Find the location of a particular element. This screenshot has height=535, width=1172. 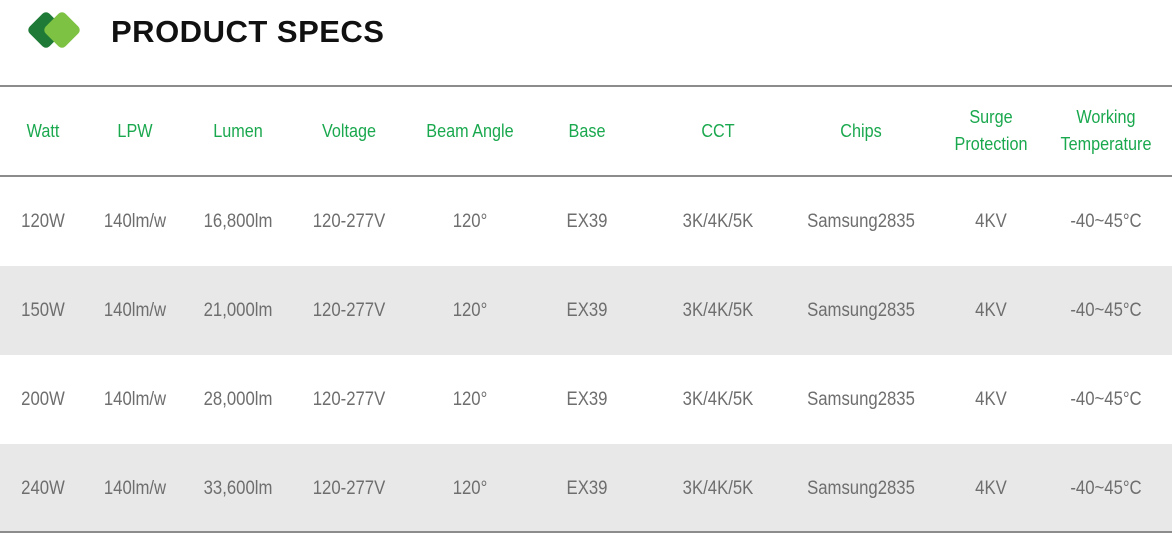

column-header-surge-protection: Surge Protection is located at coordinates (991, 130).